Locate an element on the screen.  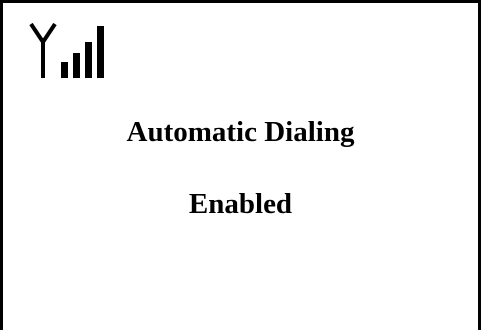
antenna-icon is located at coordinates (43, 50).